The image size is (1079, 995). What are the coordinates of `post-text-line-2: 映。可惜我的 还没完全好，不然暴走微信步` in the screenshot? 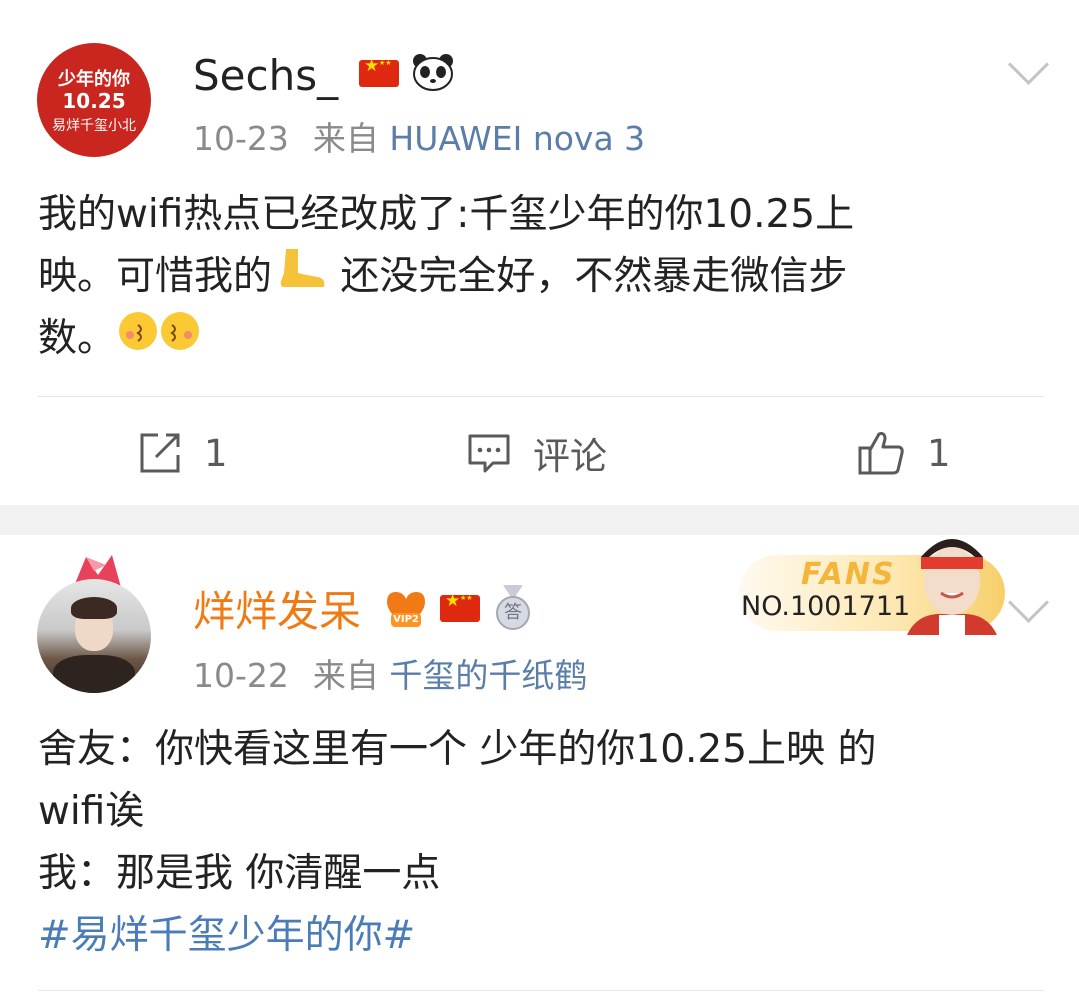 It's located at (442, 278).